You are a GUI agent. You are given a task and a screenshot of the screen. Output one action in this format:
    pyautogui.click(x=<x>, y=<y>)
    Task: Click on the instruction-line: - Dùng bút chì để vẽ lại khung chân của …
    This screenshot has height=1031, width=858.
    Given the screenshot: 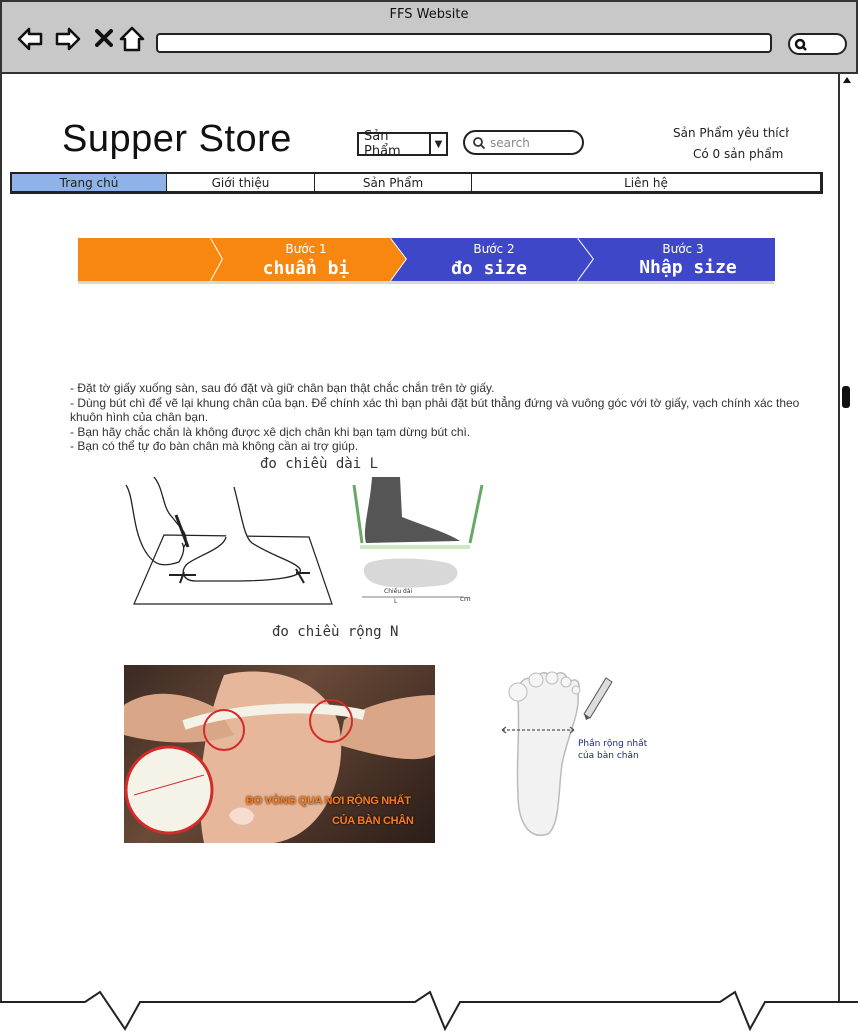 What is the action you would take?
    pyautogui.click(x=435, y=410)
    